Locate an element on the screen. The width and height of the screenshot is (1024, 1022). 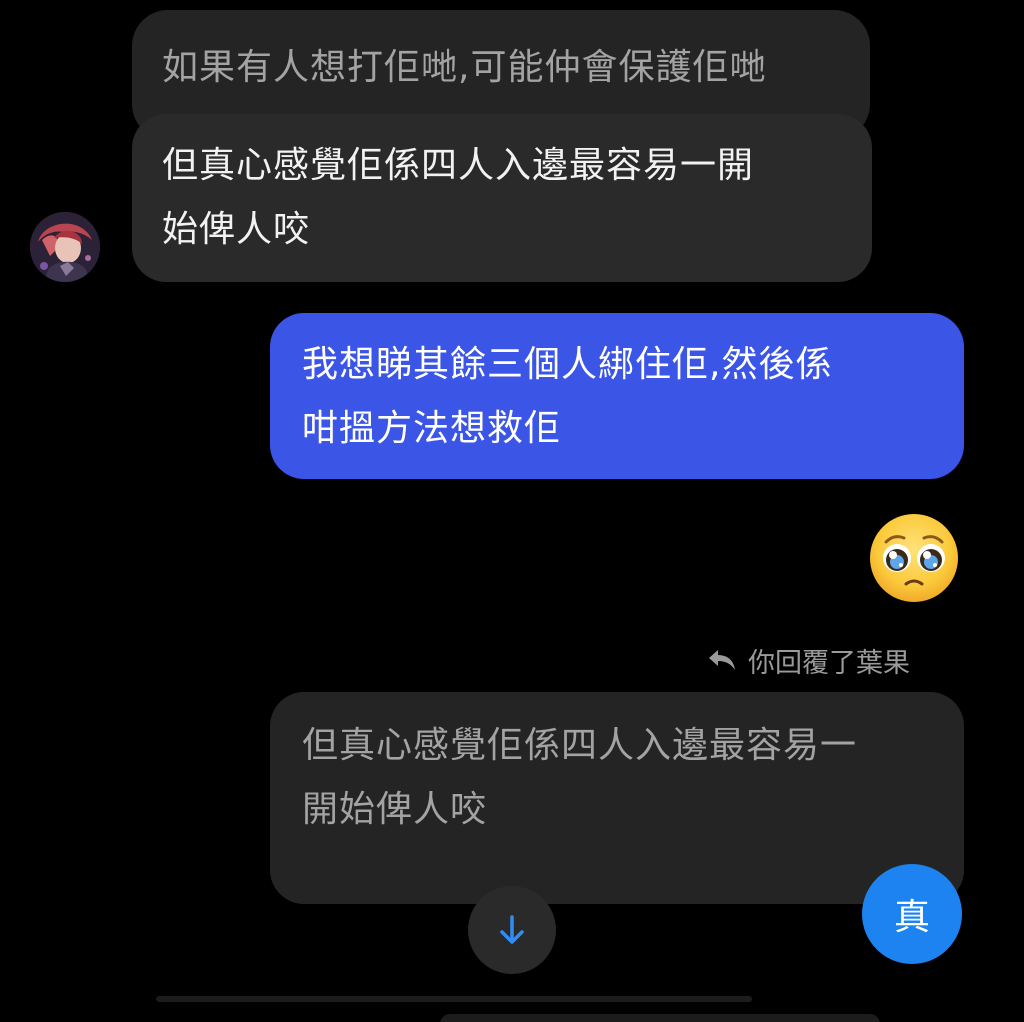
pleading-face-icon is located at coordinates (914, 558).